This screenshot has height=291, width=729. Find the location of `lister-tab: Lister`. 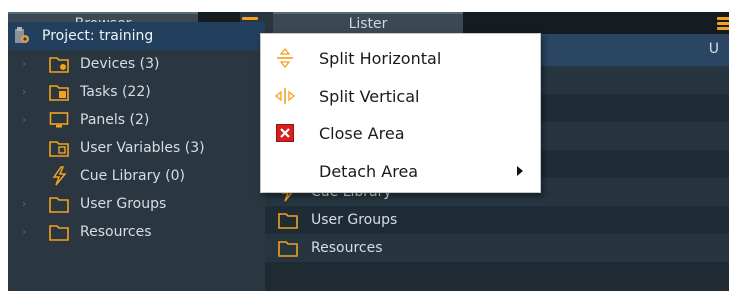

lister-tab: Lister is located at coordinates (368, 23).